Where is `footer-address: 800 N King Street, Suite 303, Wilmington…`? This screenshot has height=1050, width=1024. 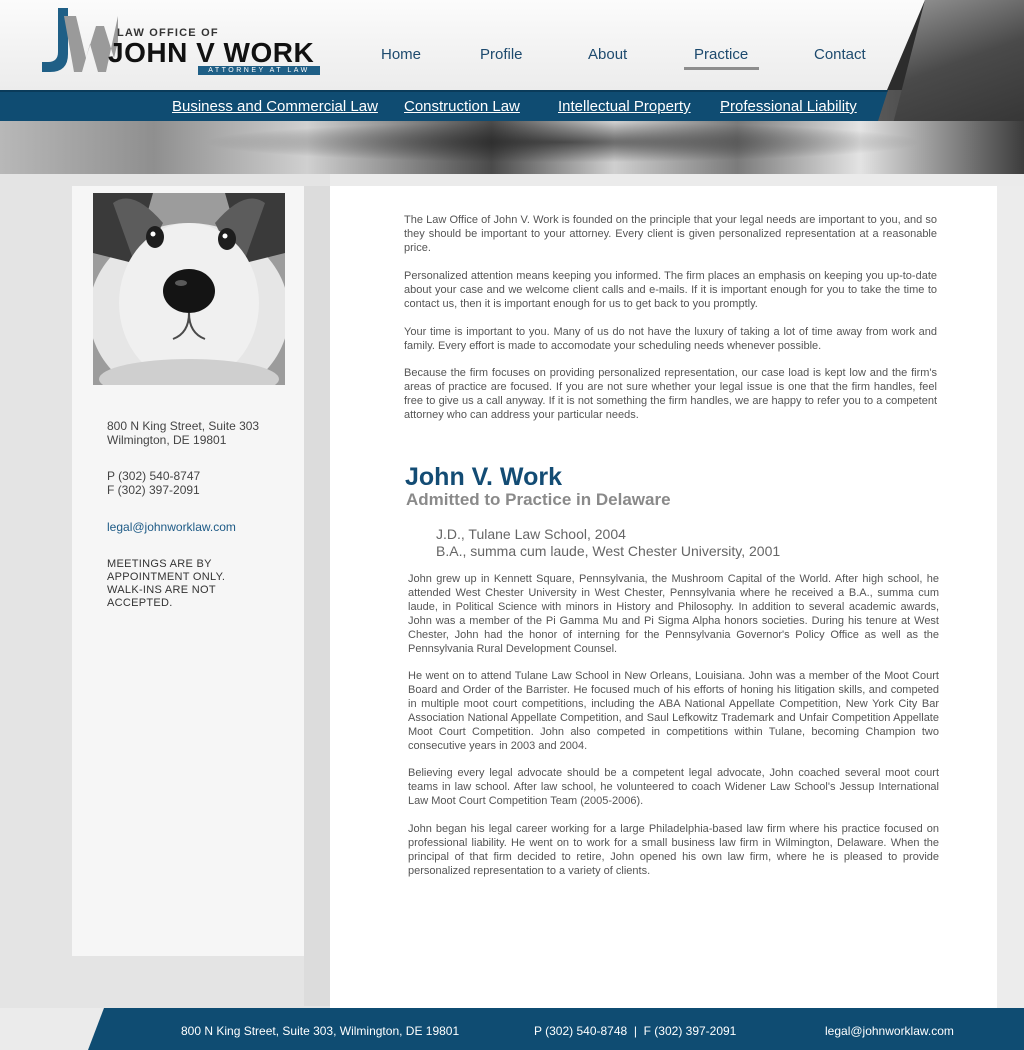 footer-address: 800 N King Street, Suite 303, Wilmington… is located at coordinates (320, 1031).